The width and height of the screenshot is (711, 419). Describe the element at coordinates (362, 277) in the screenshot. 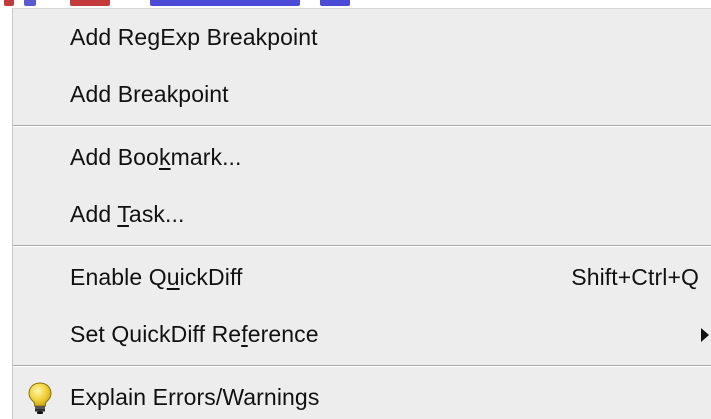

I see `menu-item-enable-quickdiff: Enable QuickDiff Shift+Ctrl+Q` at that location.